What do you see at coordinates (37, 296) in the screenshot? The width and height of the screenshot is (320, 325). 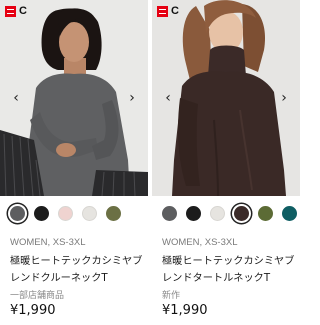 I see `availability-note: 一部店舗商品` at bounding box center [37, 296].